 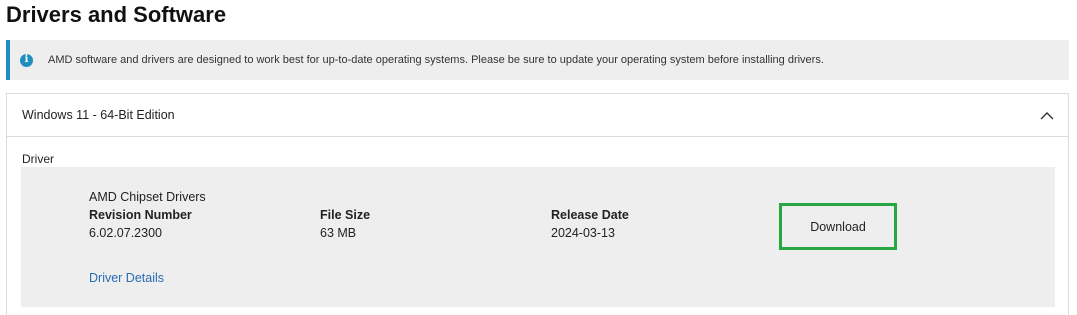 What do you see at coordinates (26, 60) in the screenshot?
I see `info-icon: i` at bounding box center [26, 60].